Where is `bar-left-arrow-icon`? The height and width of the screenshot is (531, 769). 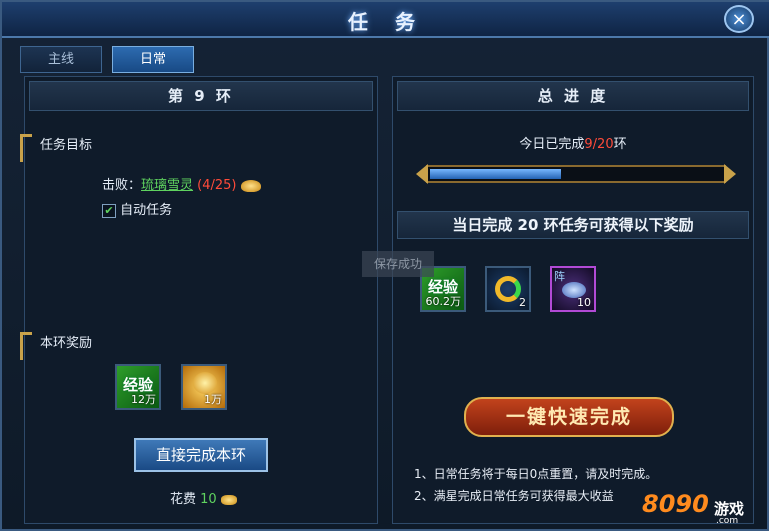
bar-left-arrow-icon is located at coordinates (422, 174).